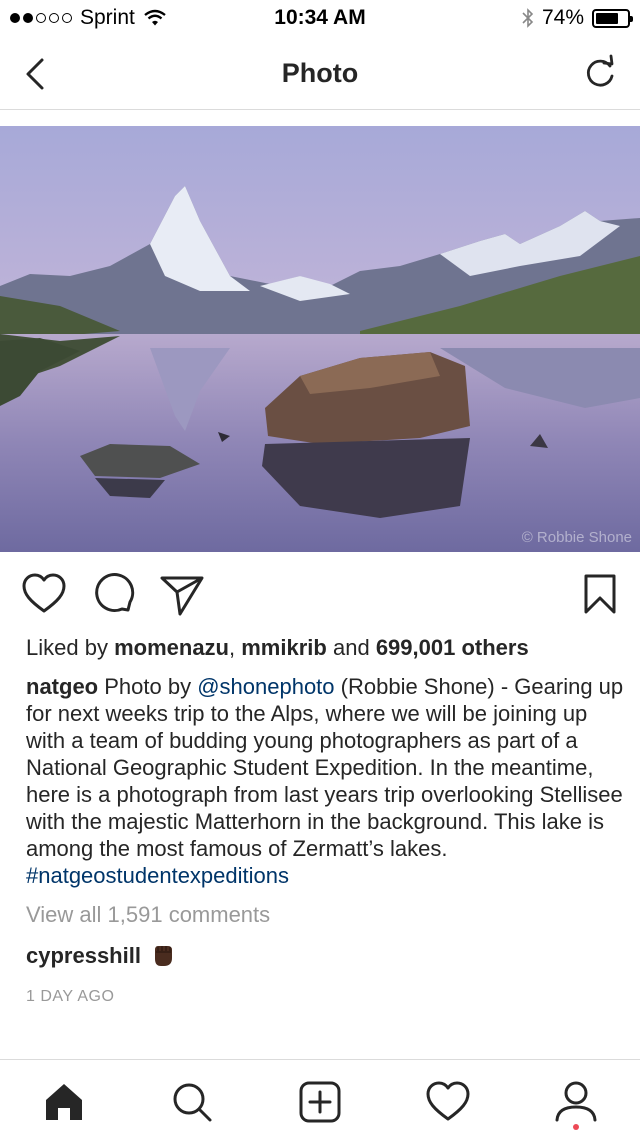  What do you see at coordinates (157, 875) in the screenshot?
I see `hashtag-link: #natgeostudentexpeditions` at bounding box center [157, 875].